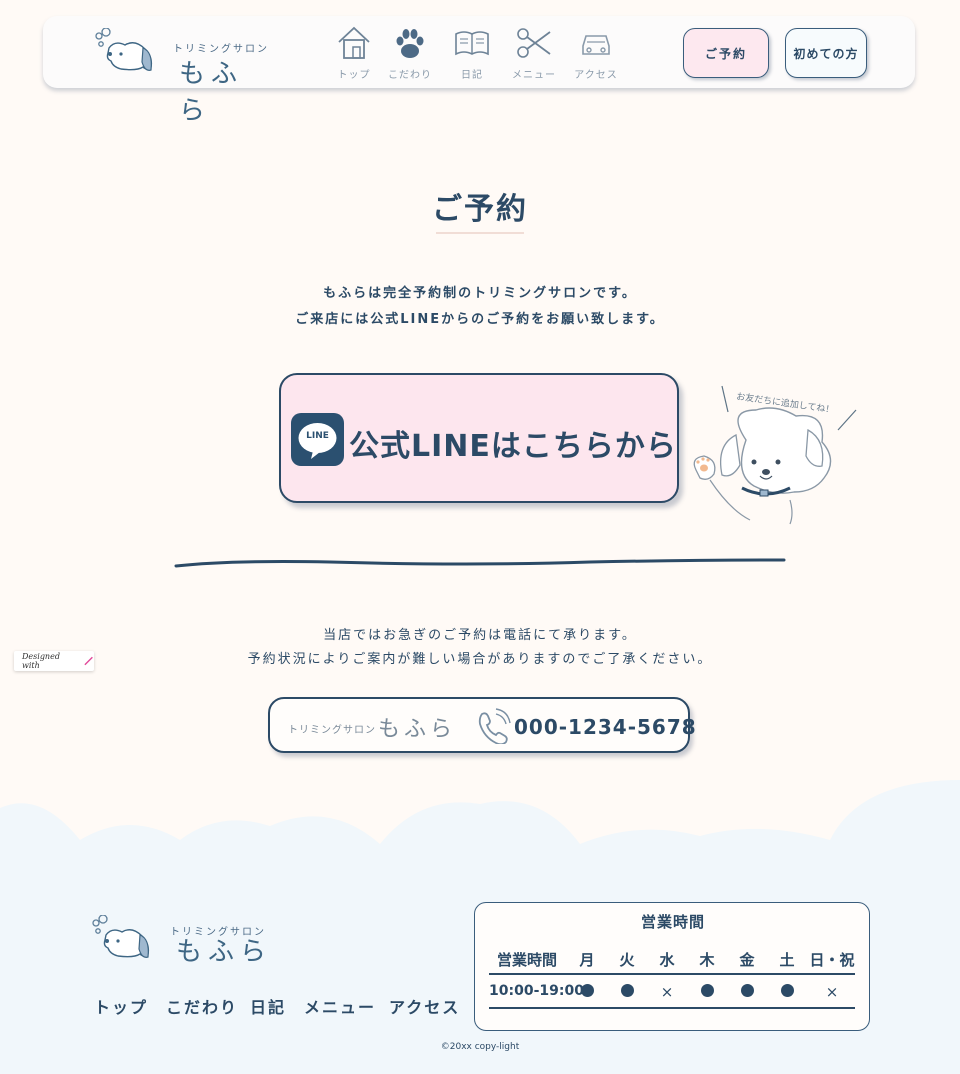  I want to click on hours-header: 水, so click(667, 960).